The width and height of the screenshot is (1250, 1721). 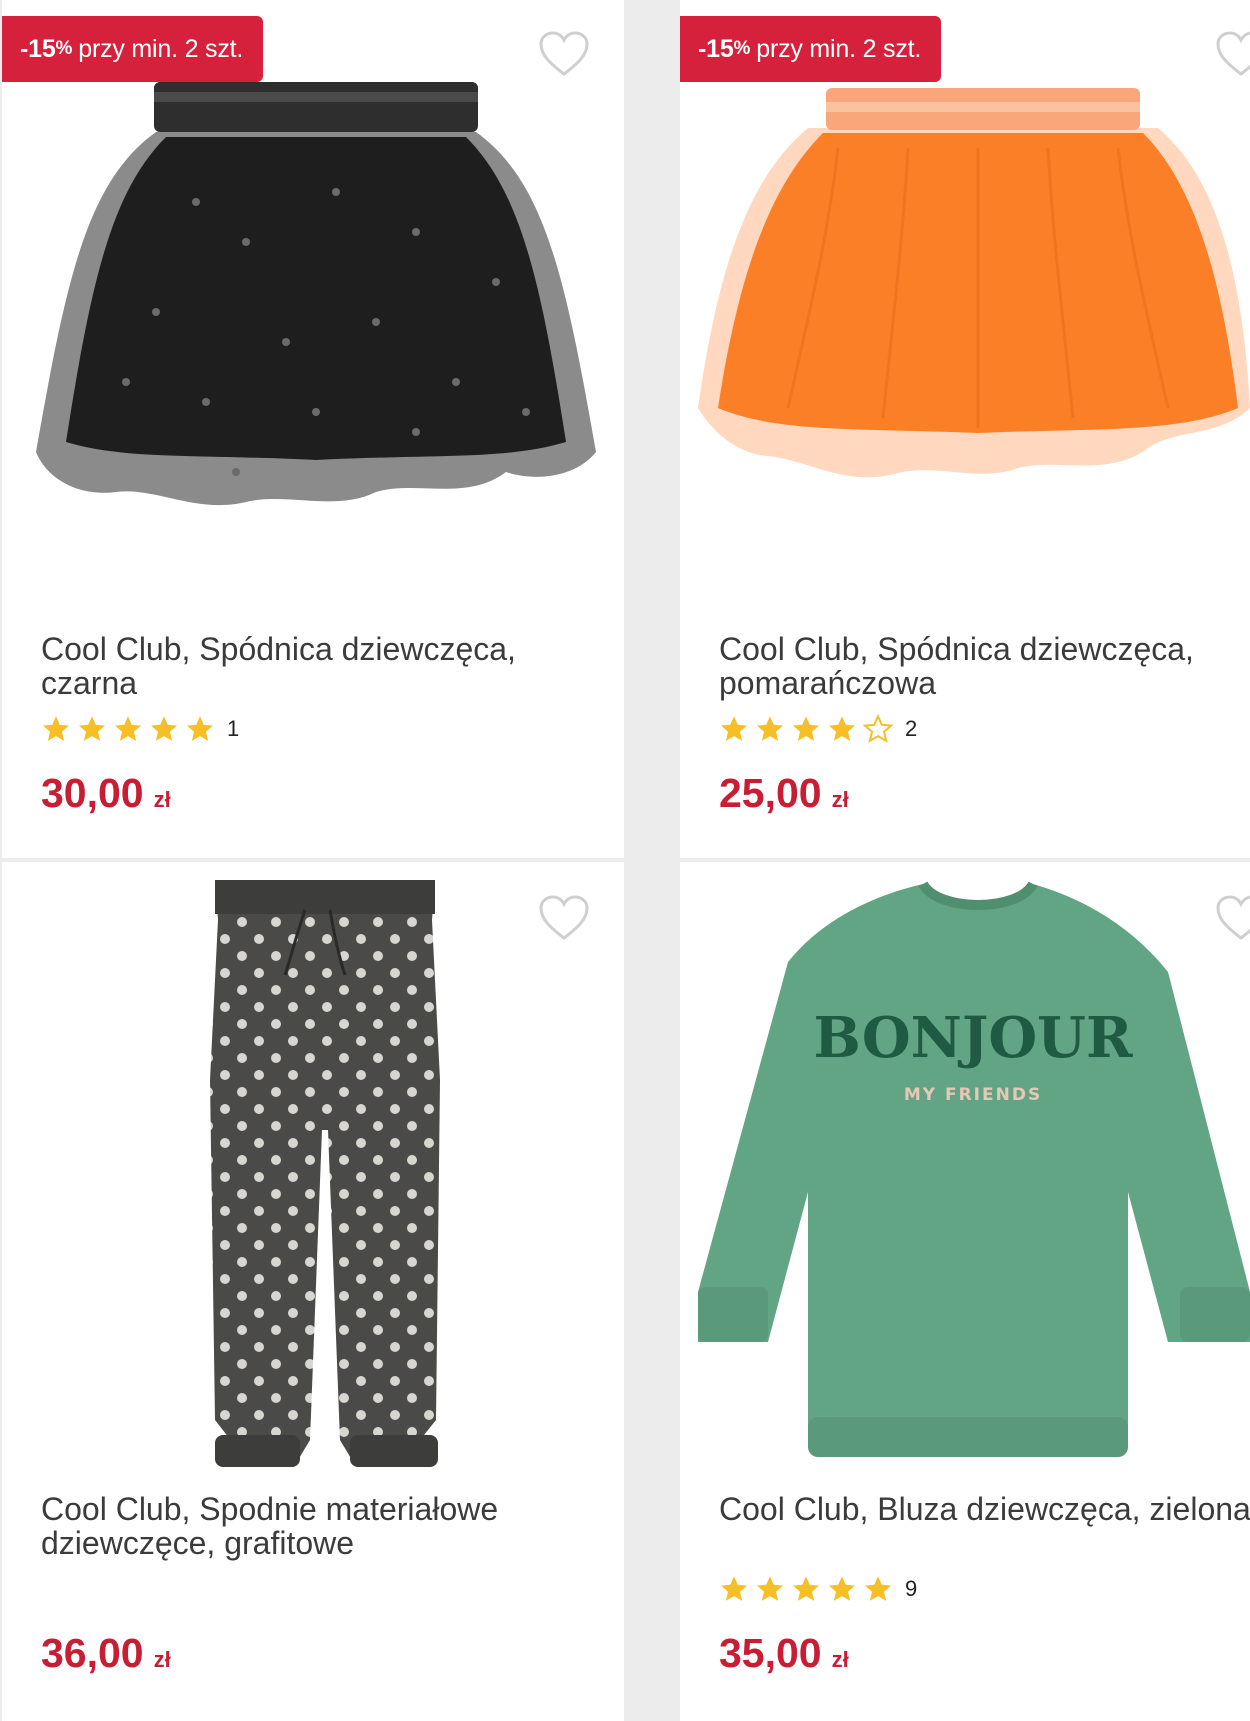 I want to click on price: 35,00 zł, so click(x=784, y=1653).